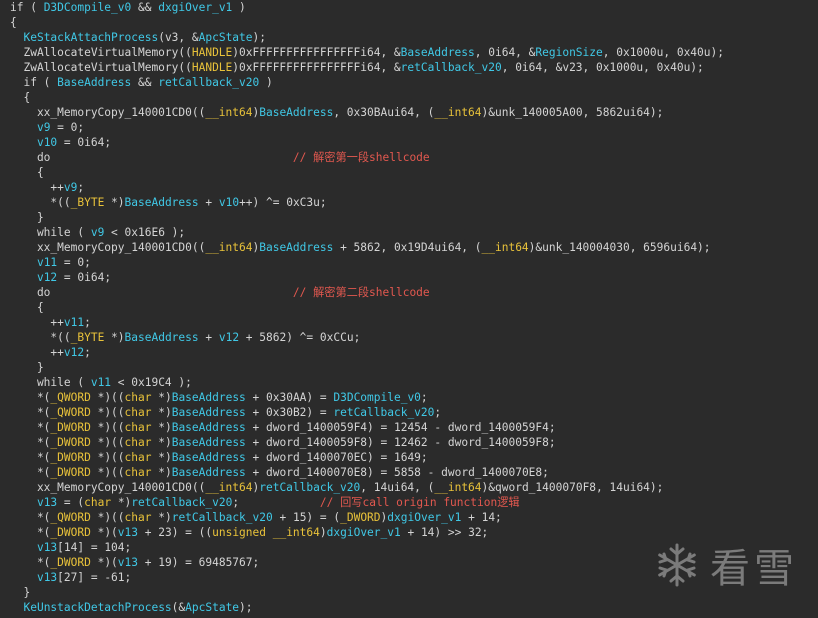 Image resolution: width=818 pixels, height=618 pixels. I want to click on code-token: + 0x30AA) =, so click(289, 397).